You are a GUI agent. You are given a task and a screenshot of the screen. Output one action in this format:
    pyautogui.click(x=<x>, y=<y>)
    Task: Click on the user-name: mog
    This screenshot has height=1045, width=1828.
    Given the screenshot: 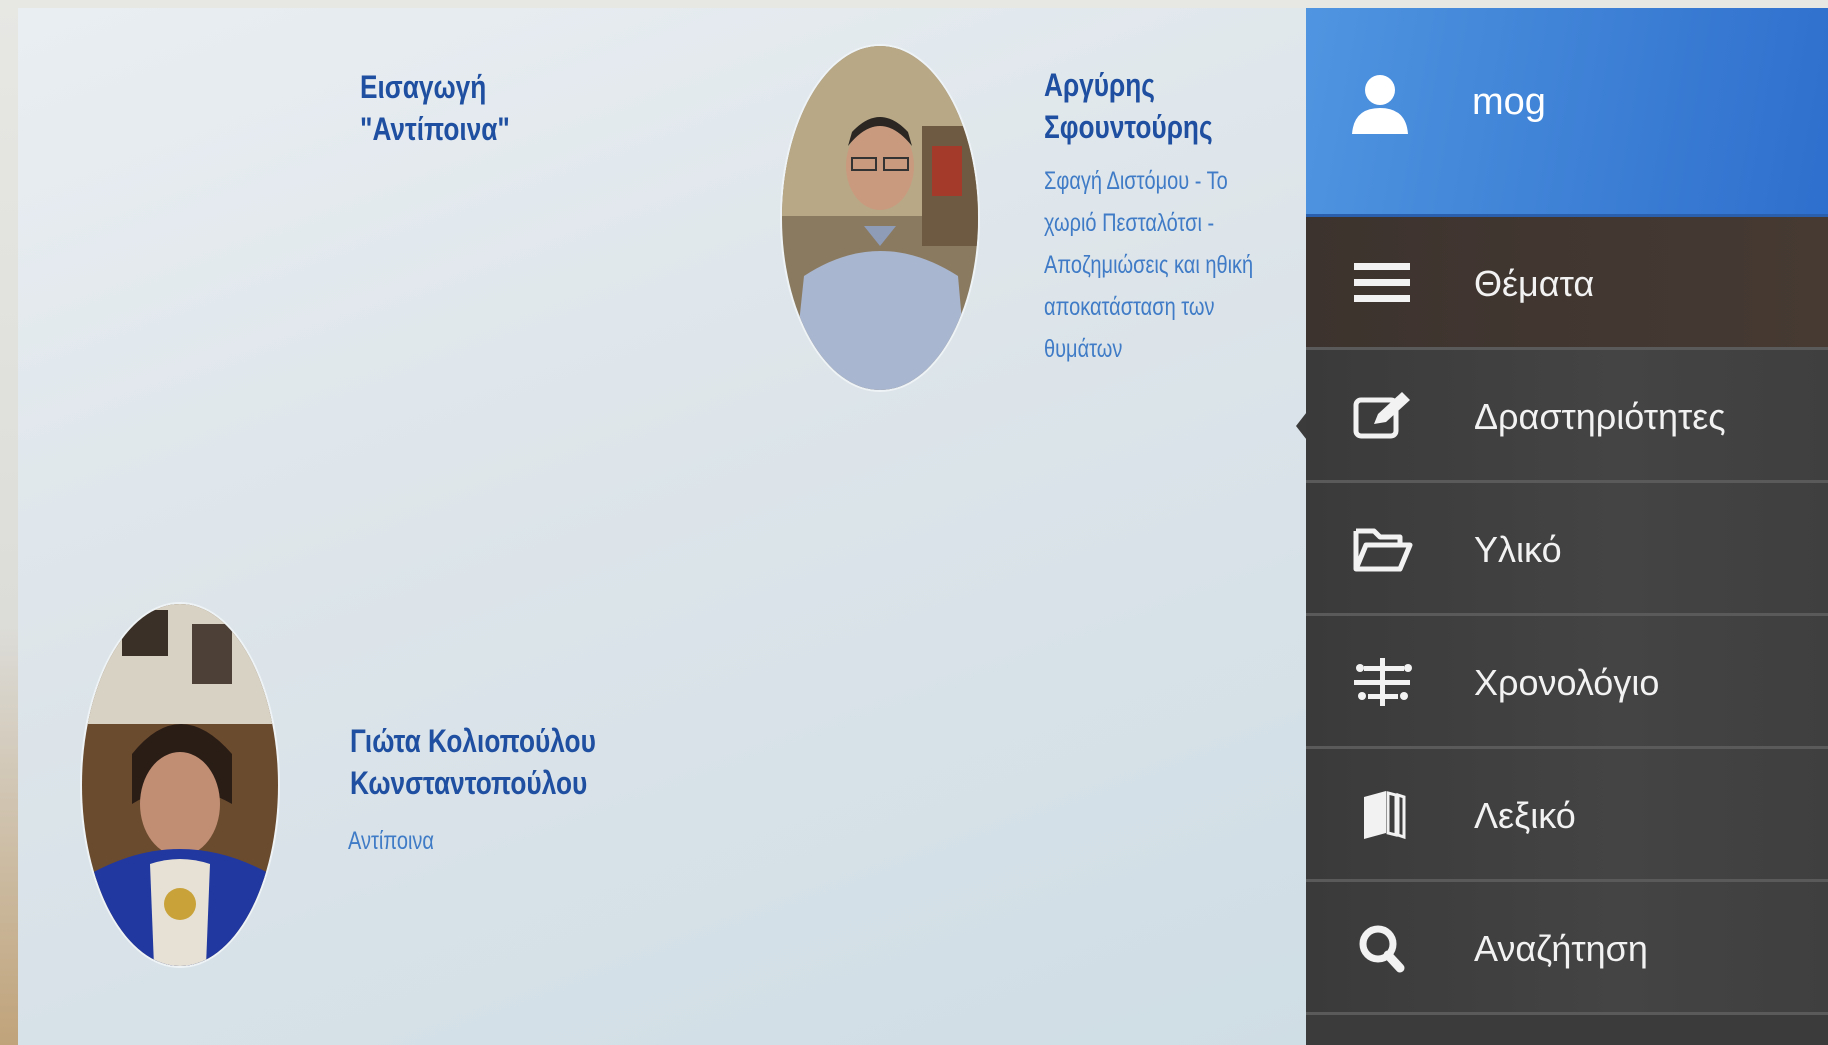 What is the action you would take?
    pyautogui.click(x=1509, y=102)
    